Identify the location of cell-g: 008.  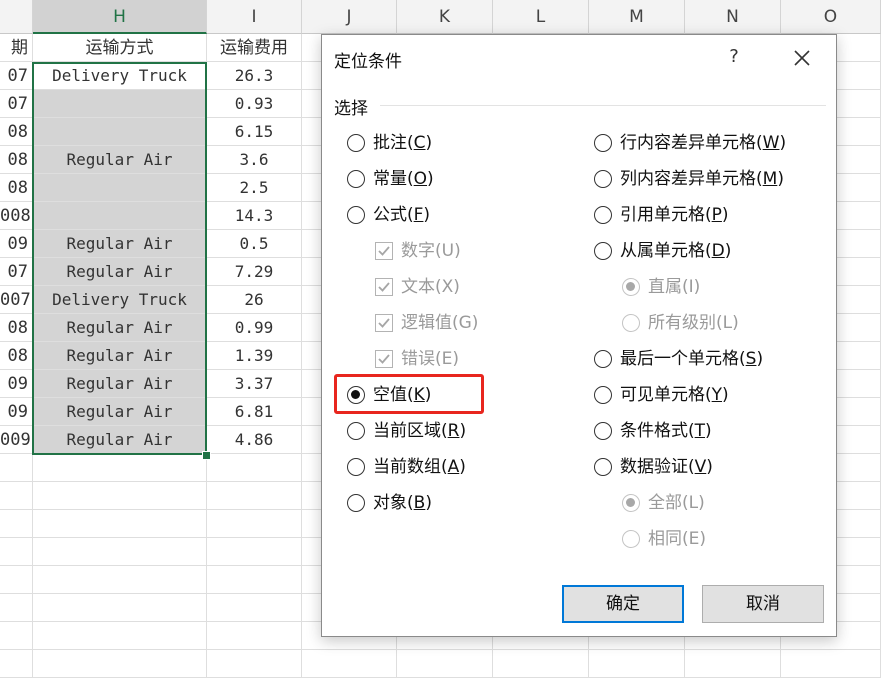
(16, 216).